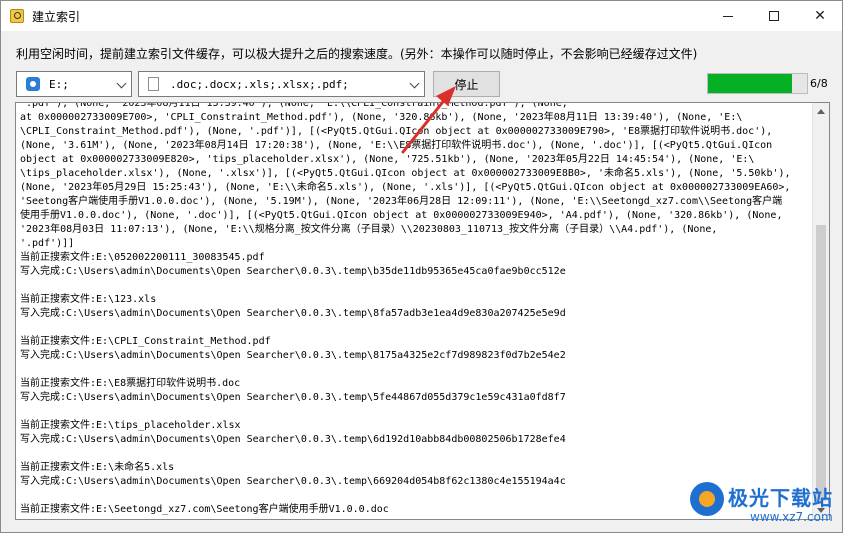 This screenshot has height=533, width=843. I want to click on index-progress-bar, so click(757, 83).